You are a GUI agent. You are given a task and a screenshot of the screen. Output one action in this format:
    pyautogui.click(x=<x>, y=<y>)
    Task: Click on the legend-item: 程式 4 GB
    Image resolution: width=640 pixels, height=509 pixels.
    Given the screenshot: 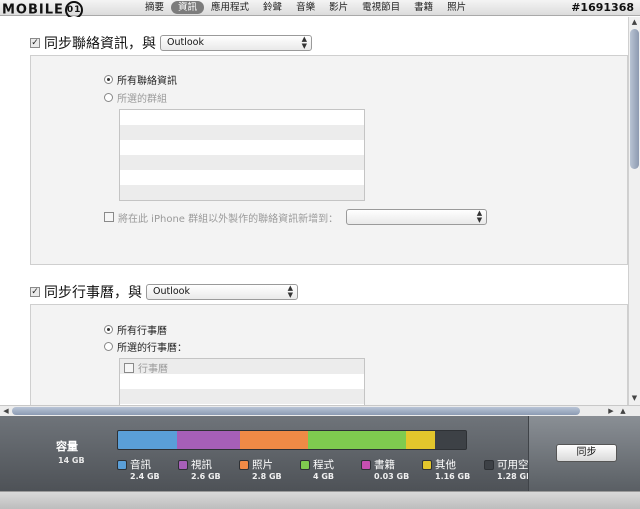 What is the action you would take?
    pyautogui.click(x=317, y=469)
    